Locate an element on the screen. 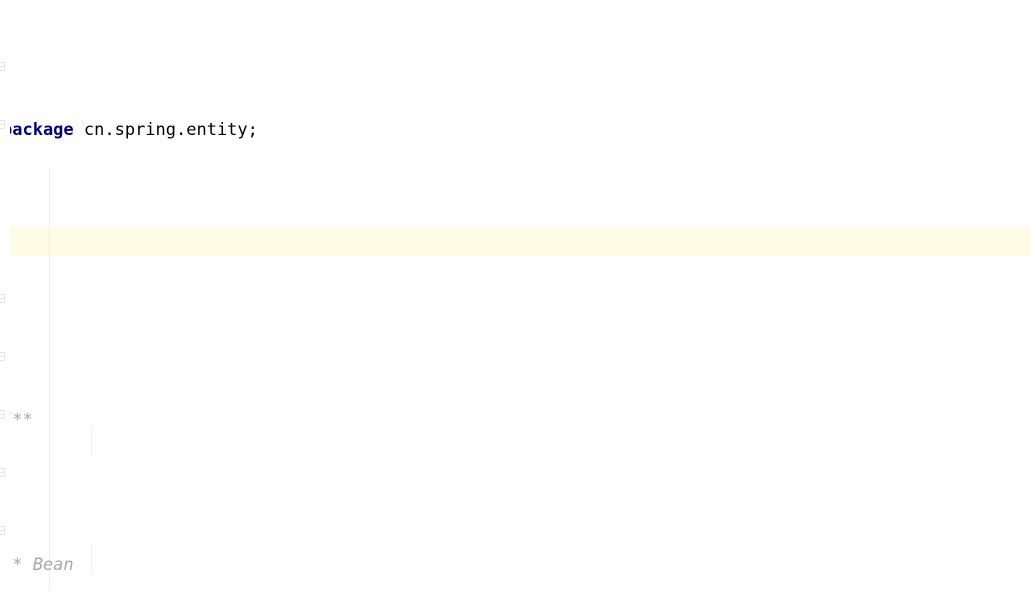 Image resolution: width=1031 pixels, height=593 pixels. package-name: cn.spring.entity; is located at coordinates (165, 130).